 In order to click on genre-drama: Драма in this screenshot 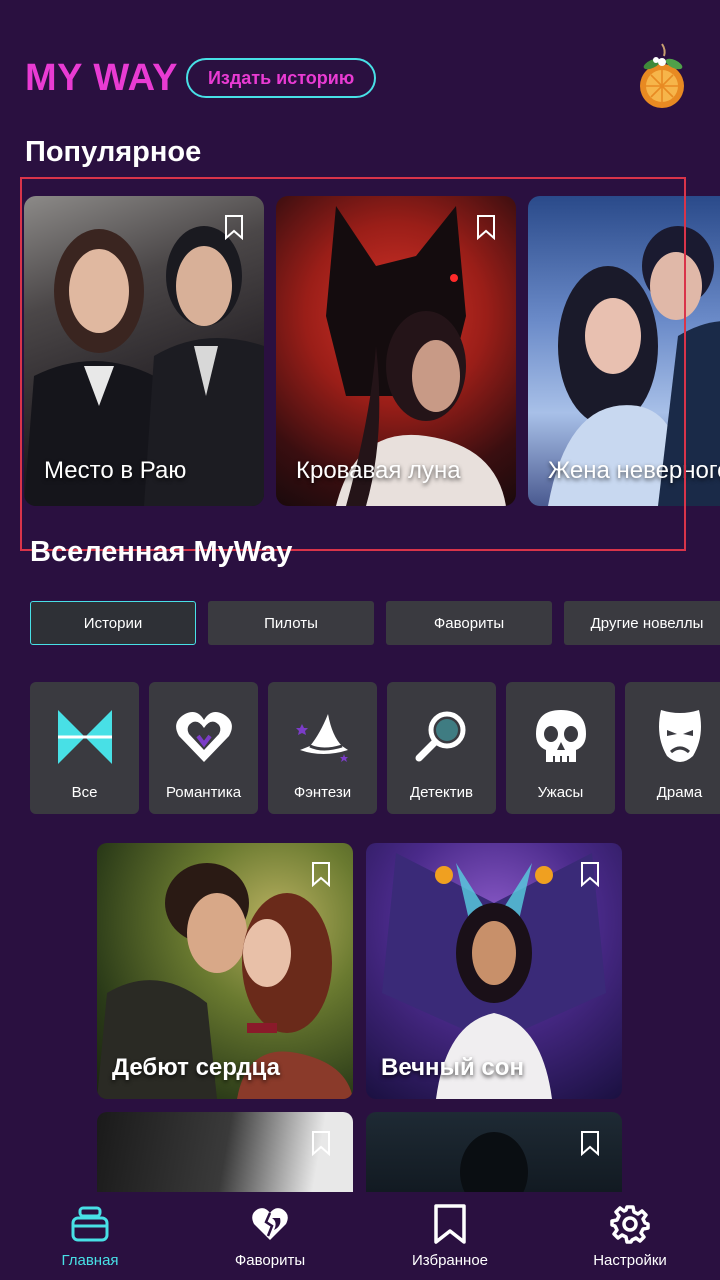, I will do `click(672, 748)`.